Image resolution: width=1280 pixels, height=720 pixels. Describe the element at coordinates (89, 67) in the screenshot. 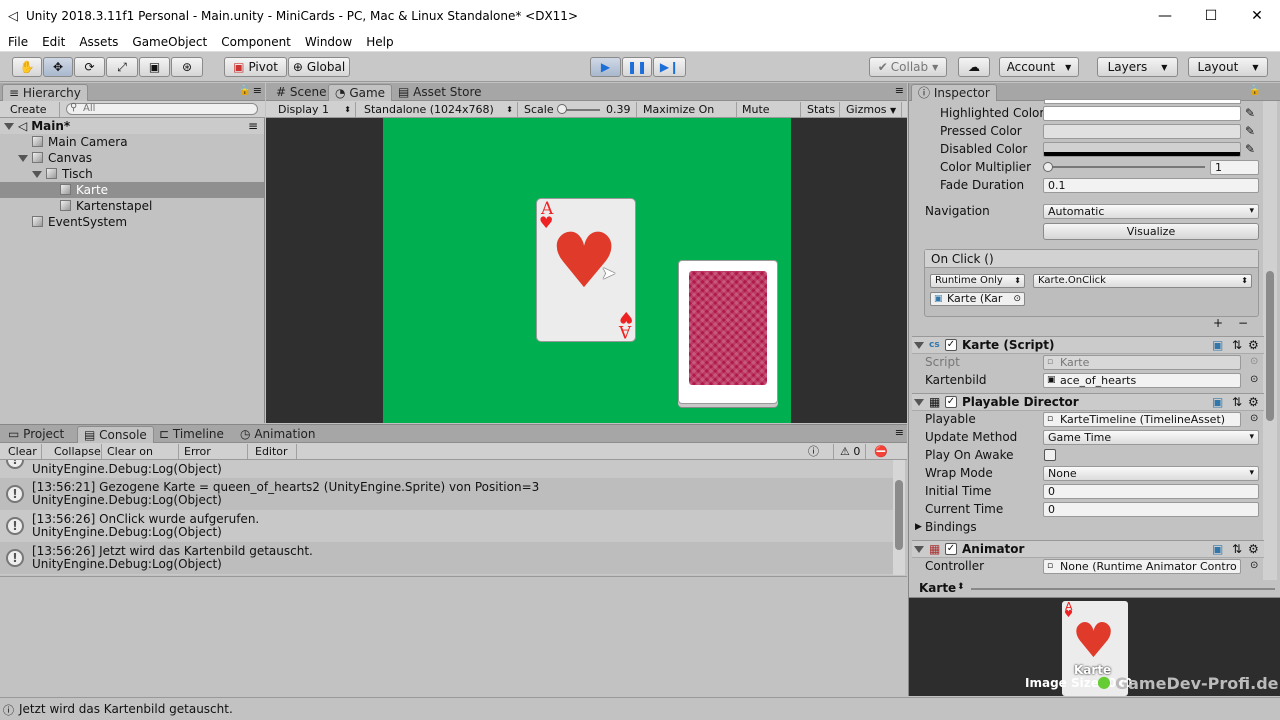

I see `rotate-tool-icon: ⟳` at that location.